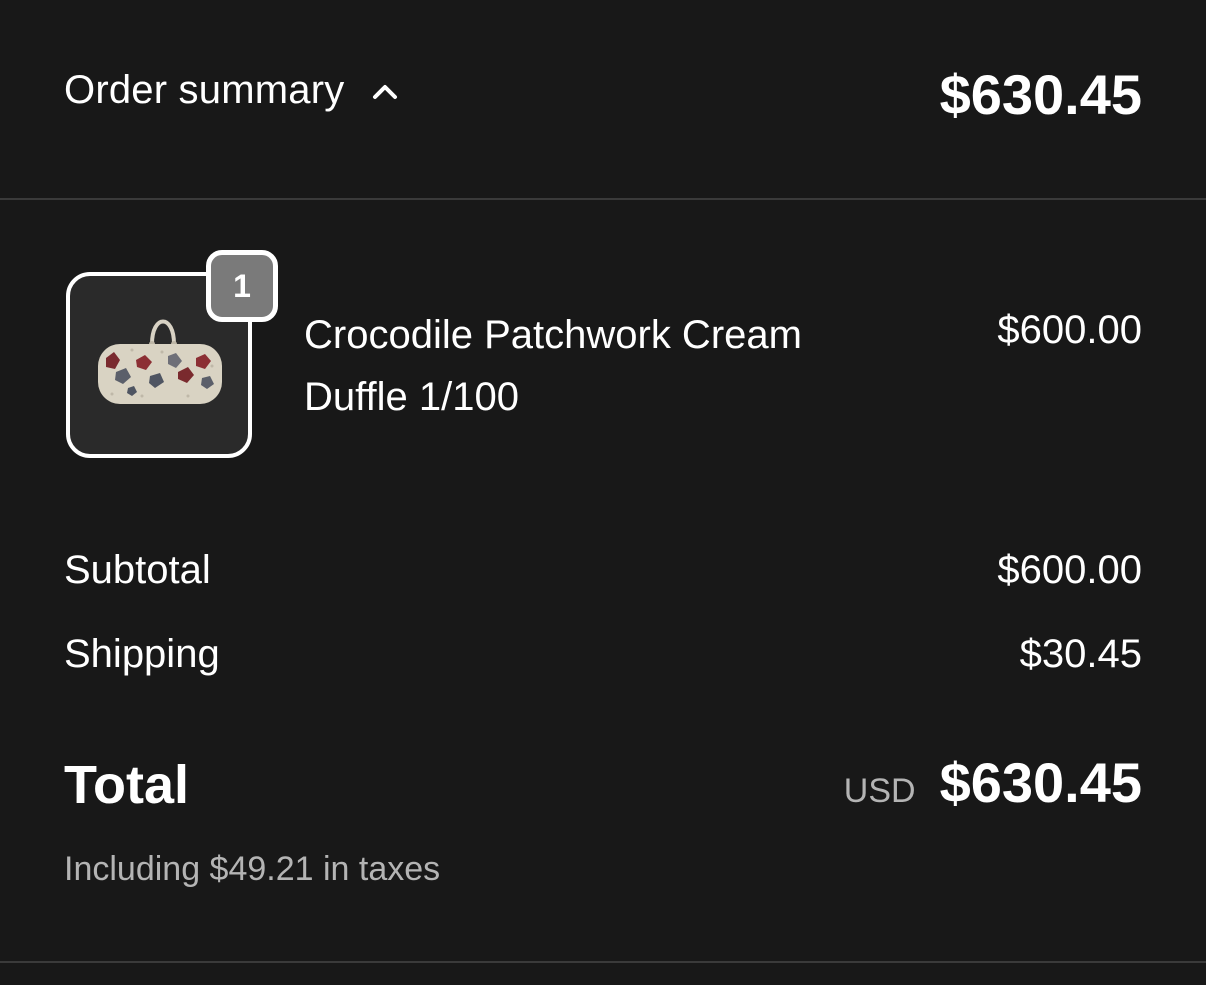  I want to click on product-price: $600.00, so click(1069, 330).